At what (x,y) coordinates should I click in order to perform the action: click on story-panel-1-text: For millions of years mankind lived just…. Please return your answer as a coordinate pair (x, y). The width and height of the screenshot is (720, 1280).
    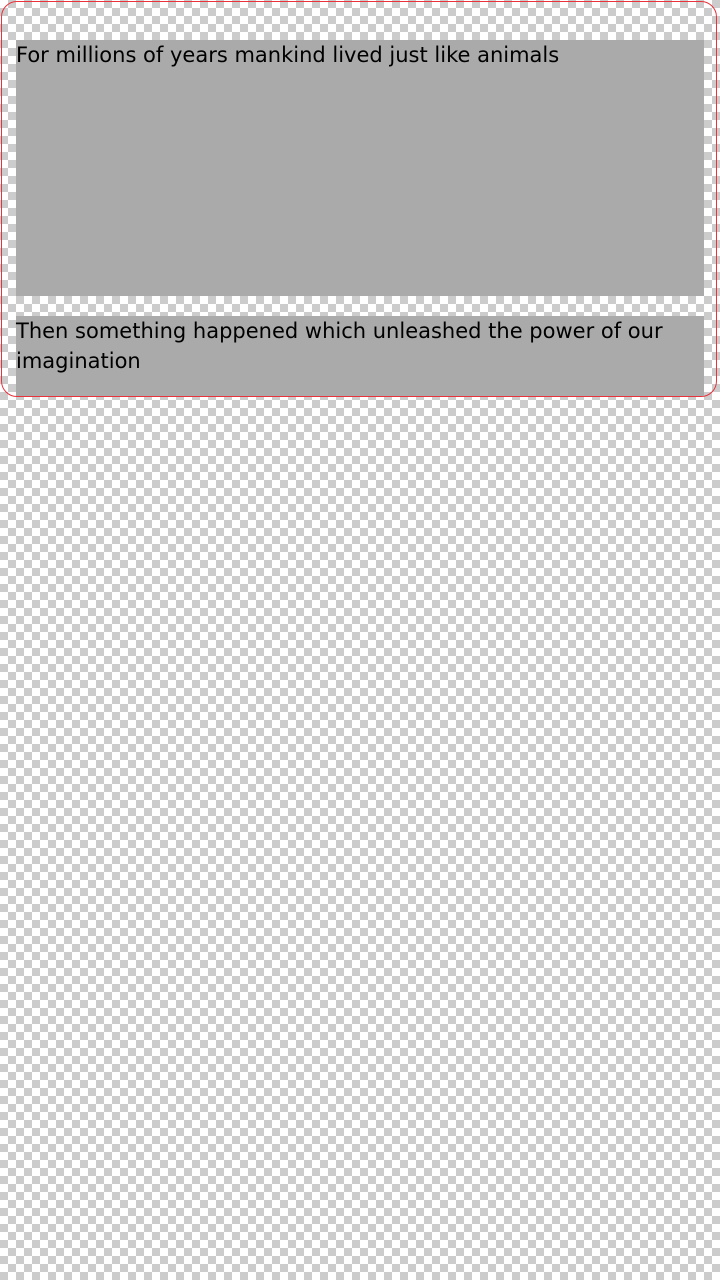
    Looking at the image, I should click on (288, 55).